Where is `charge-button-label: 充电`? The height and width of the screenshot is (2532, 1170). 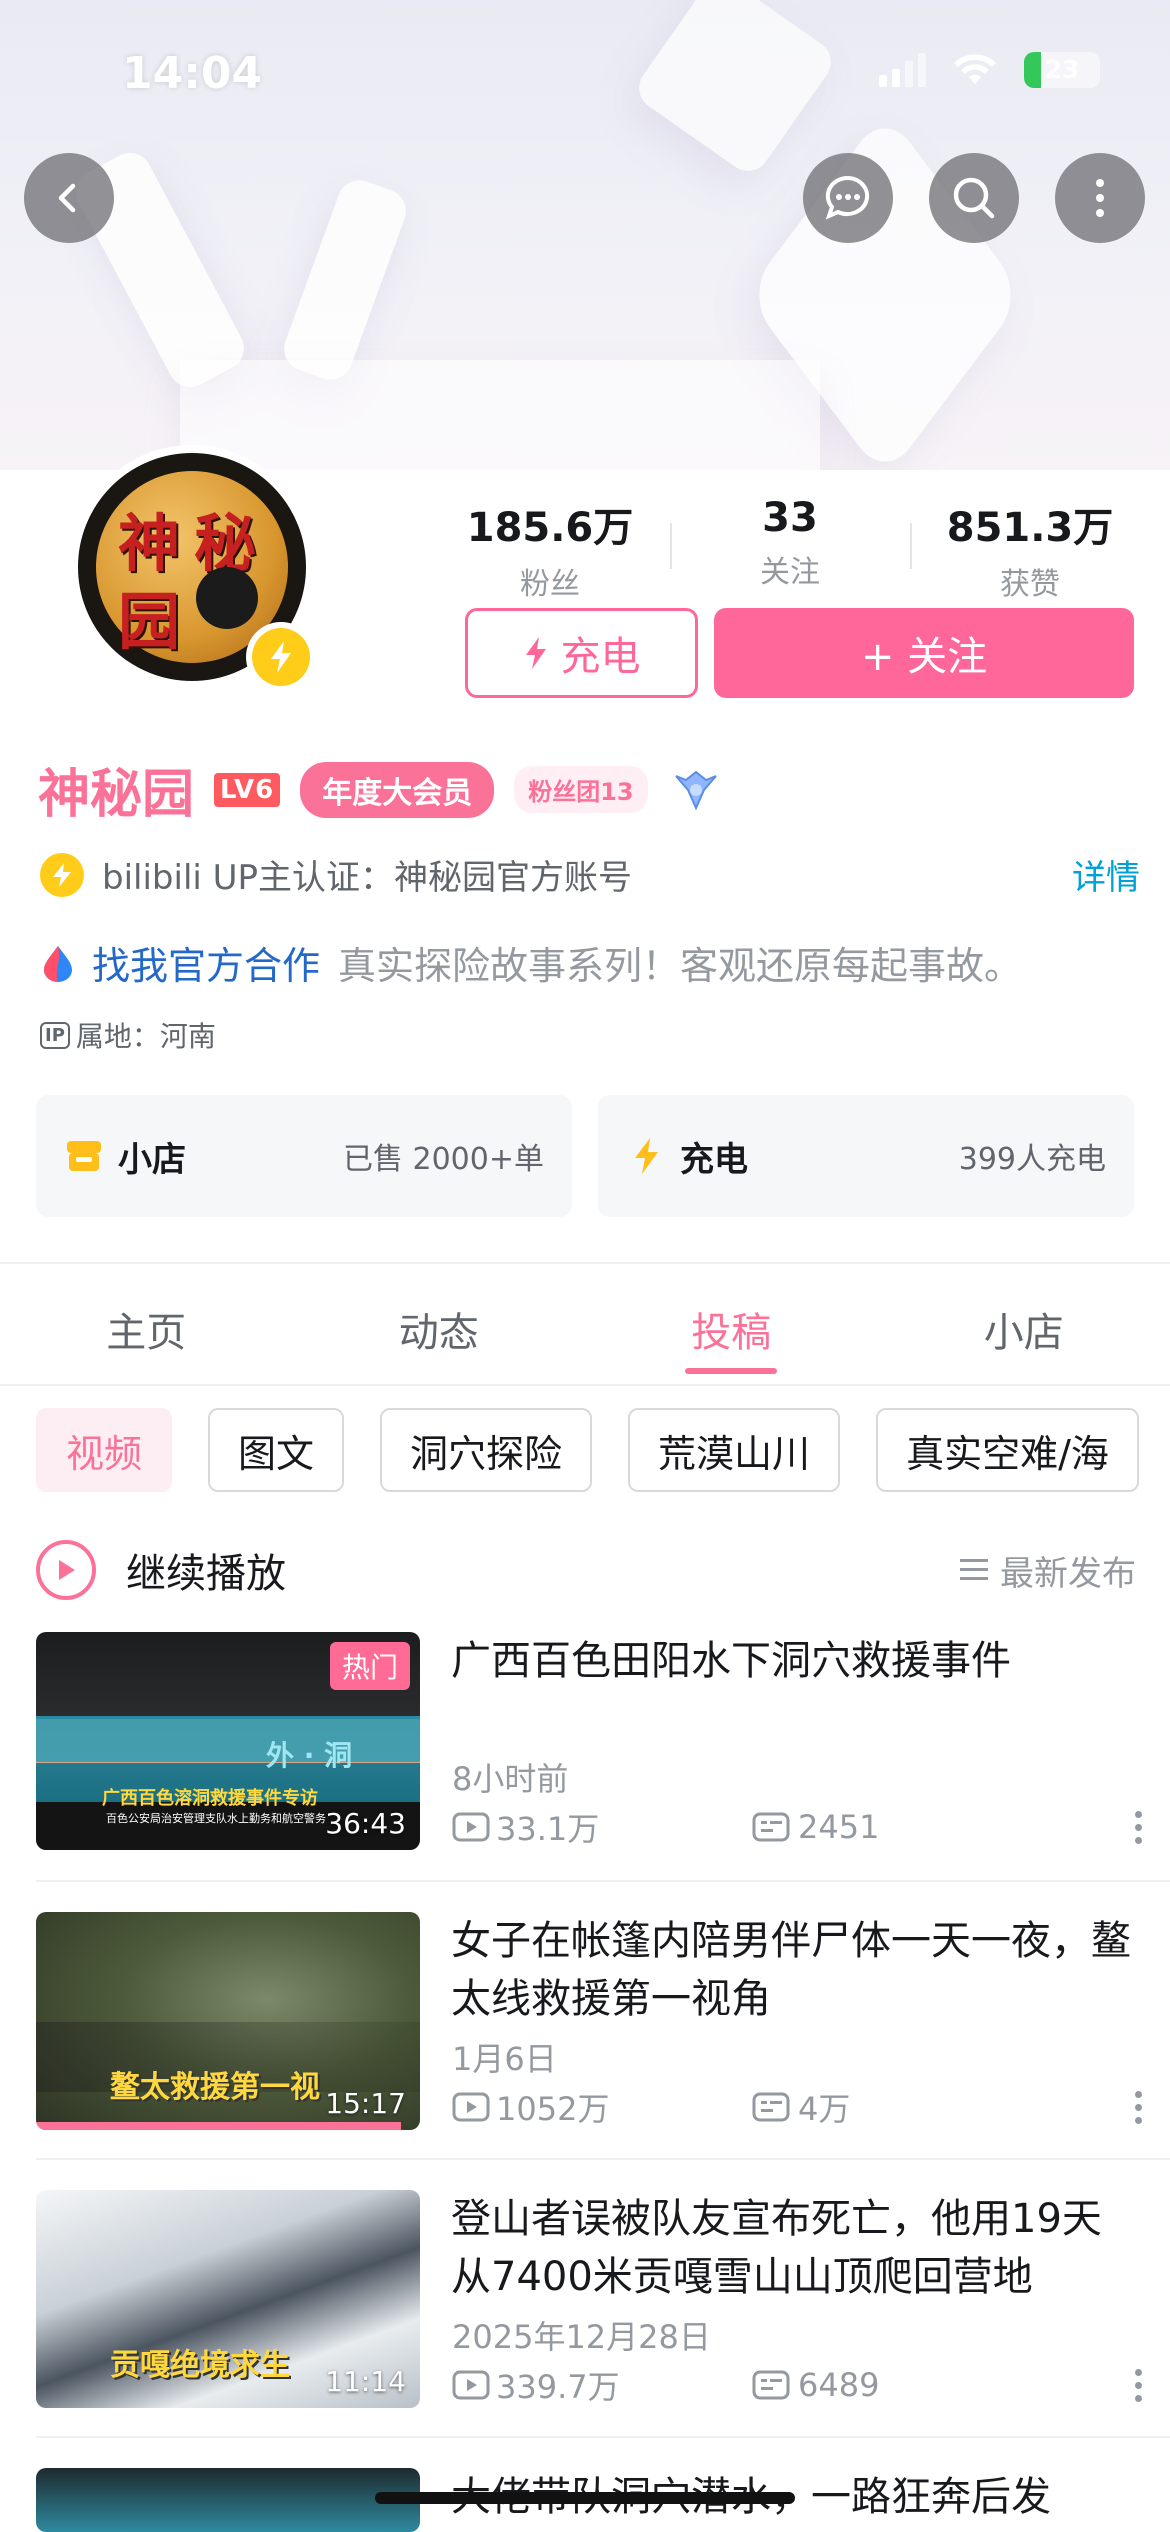 charge-button-label: 充电 is located at coordinates (600, 657).